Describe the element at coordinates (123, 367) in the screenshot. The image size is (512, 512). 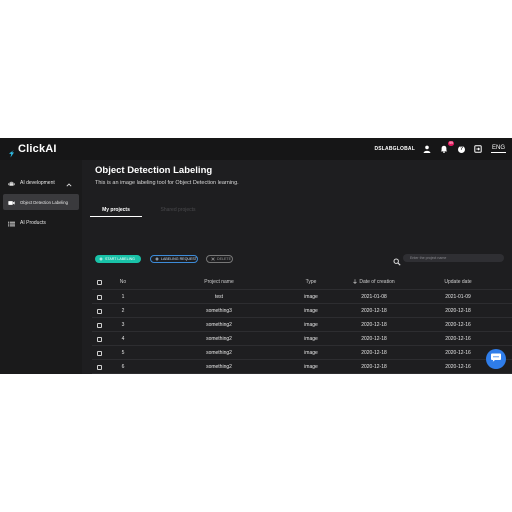
I see `row-no: 6` at that location.